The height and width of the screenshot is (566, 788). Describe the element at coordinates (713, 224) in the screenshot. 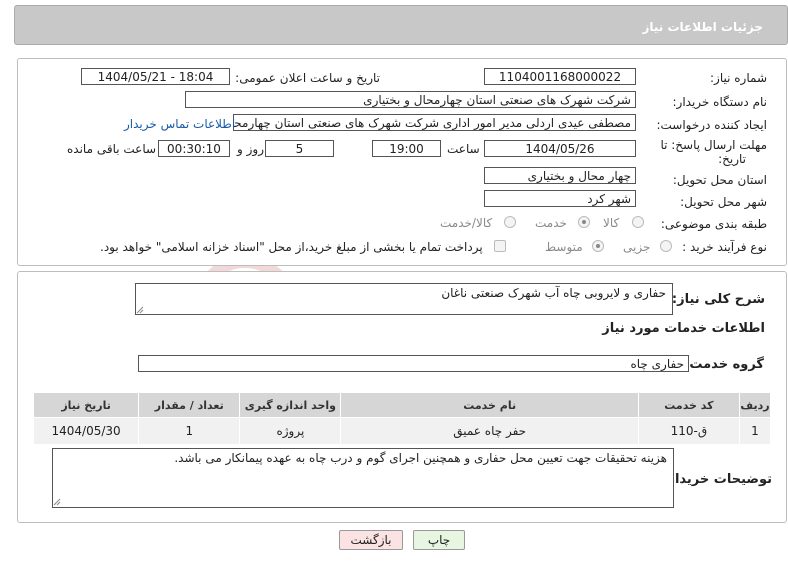

I see `category-label: طبقه بندی موضوعی:` at that location.